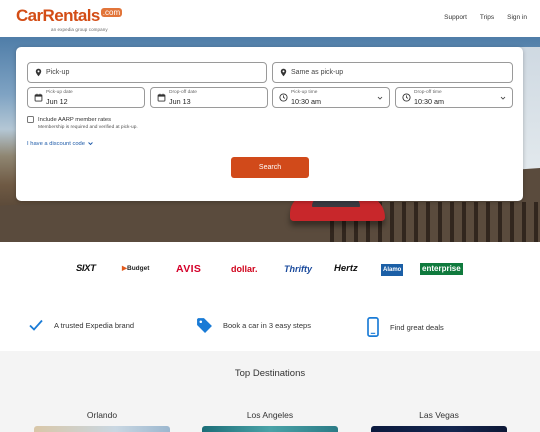 The width and height of the screenshot is (540, 432). Describe the element at coordinates (392, 270) in the screenshot. I see `alamo-logo: Alamo` at that location.